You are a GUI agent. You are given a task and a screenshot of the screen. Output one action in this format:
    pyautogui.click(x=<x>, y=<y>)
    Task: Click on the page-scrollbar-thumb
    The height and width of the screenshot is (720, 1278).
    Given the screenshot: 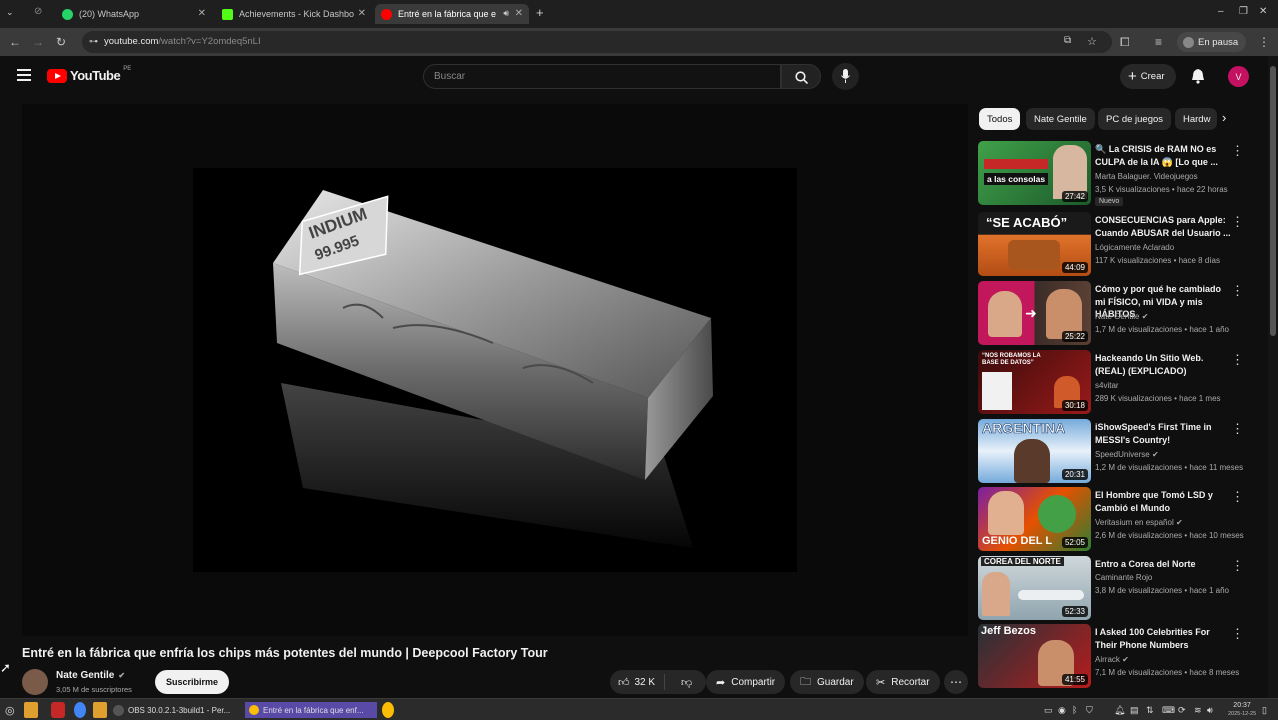 What is the action you would take?
    pyautogui.click(x=1273, y=201)
    